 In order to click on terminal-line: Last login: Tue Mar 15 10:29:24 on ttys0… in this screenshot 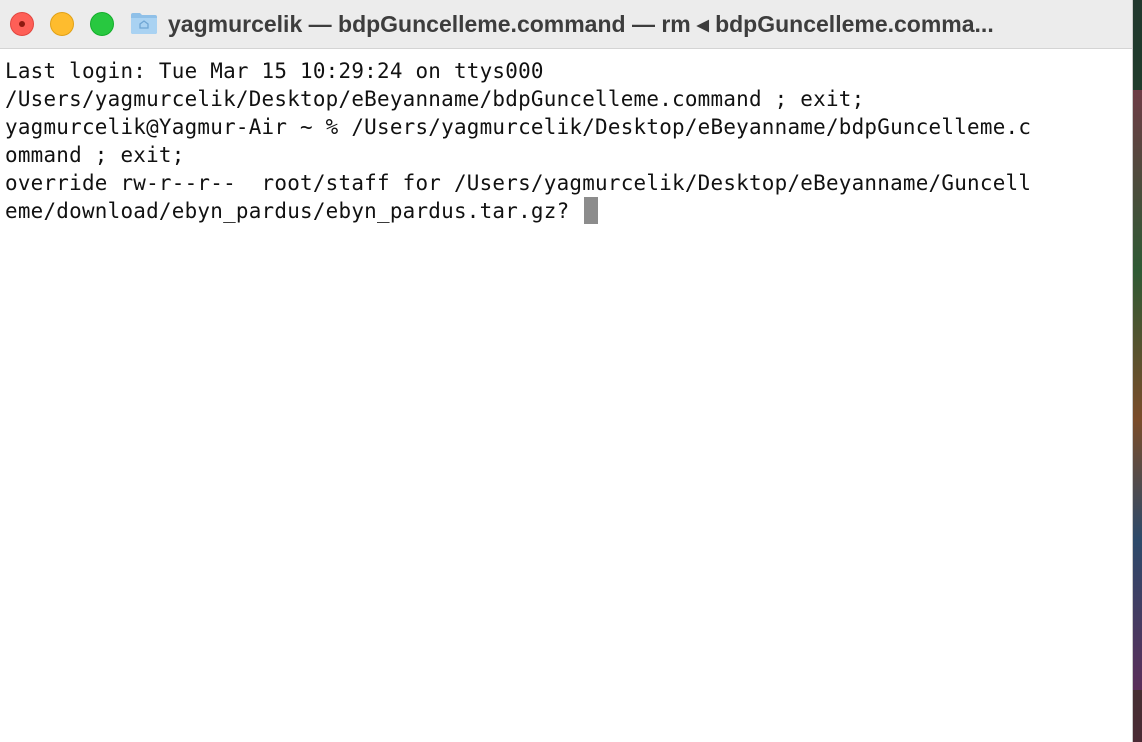, I will do `click(274, 71)`.